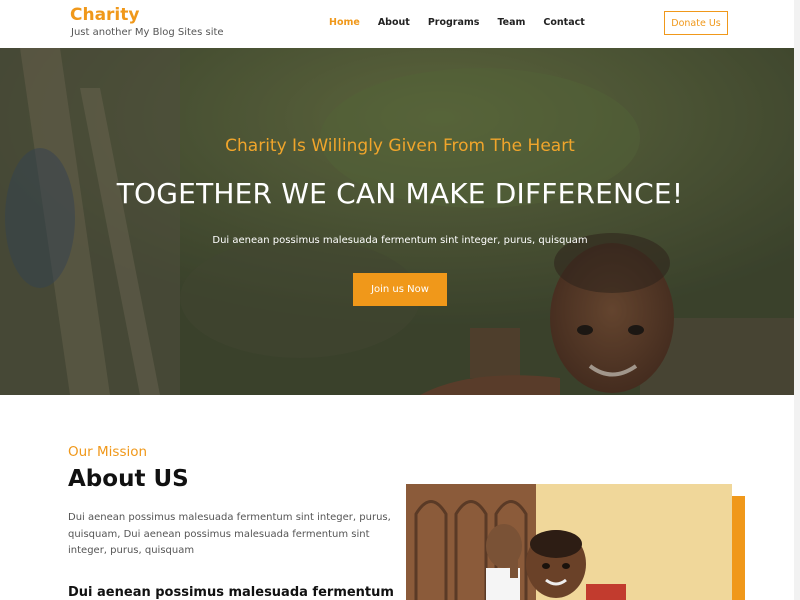 Image resolution: width=800 pixels, height=600 pixels. I want to click on join-us-button: Join us Now, so click(400, 289).